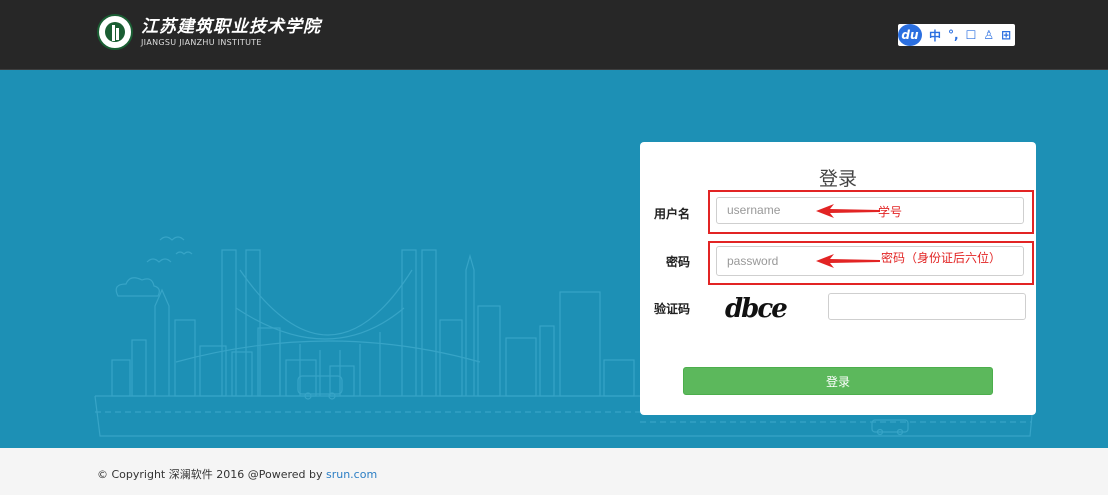 Image resolution: width=1108 pixels, height=495 pixels. Describe the element at coordinates (201, 42) in the screenshot. I see `school-name-en: JIANGSU JIANZHU INSTITUTE` at that location.